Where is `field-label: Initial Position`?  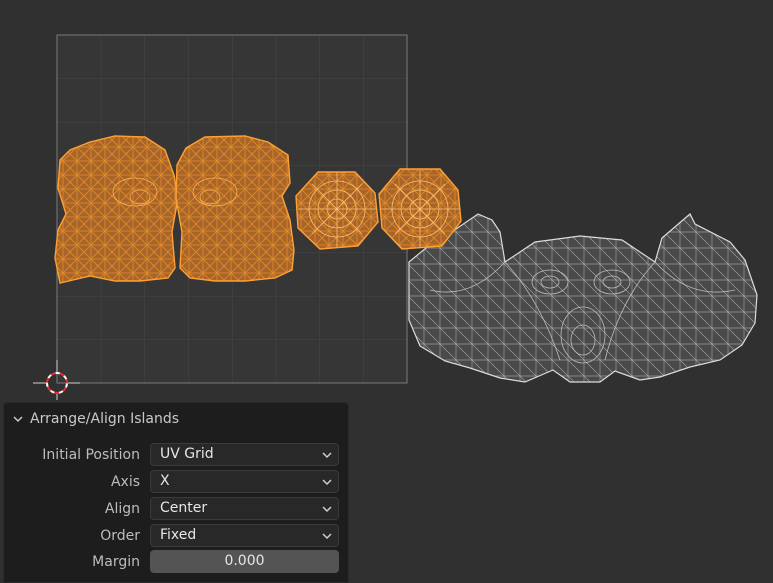 field-label: Initial Position is located at coordinates (91, 455).